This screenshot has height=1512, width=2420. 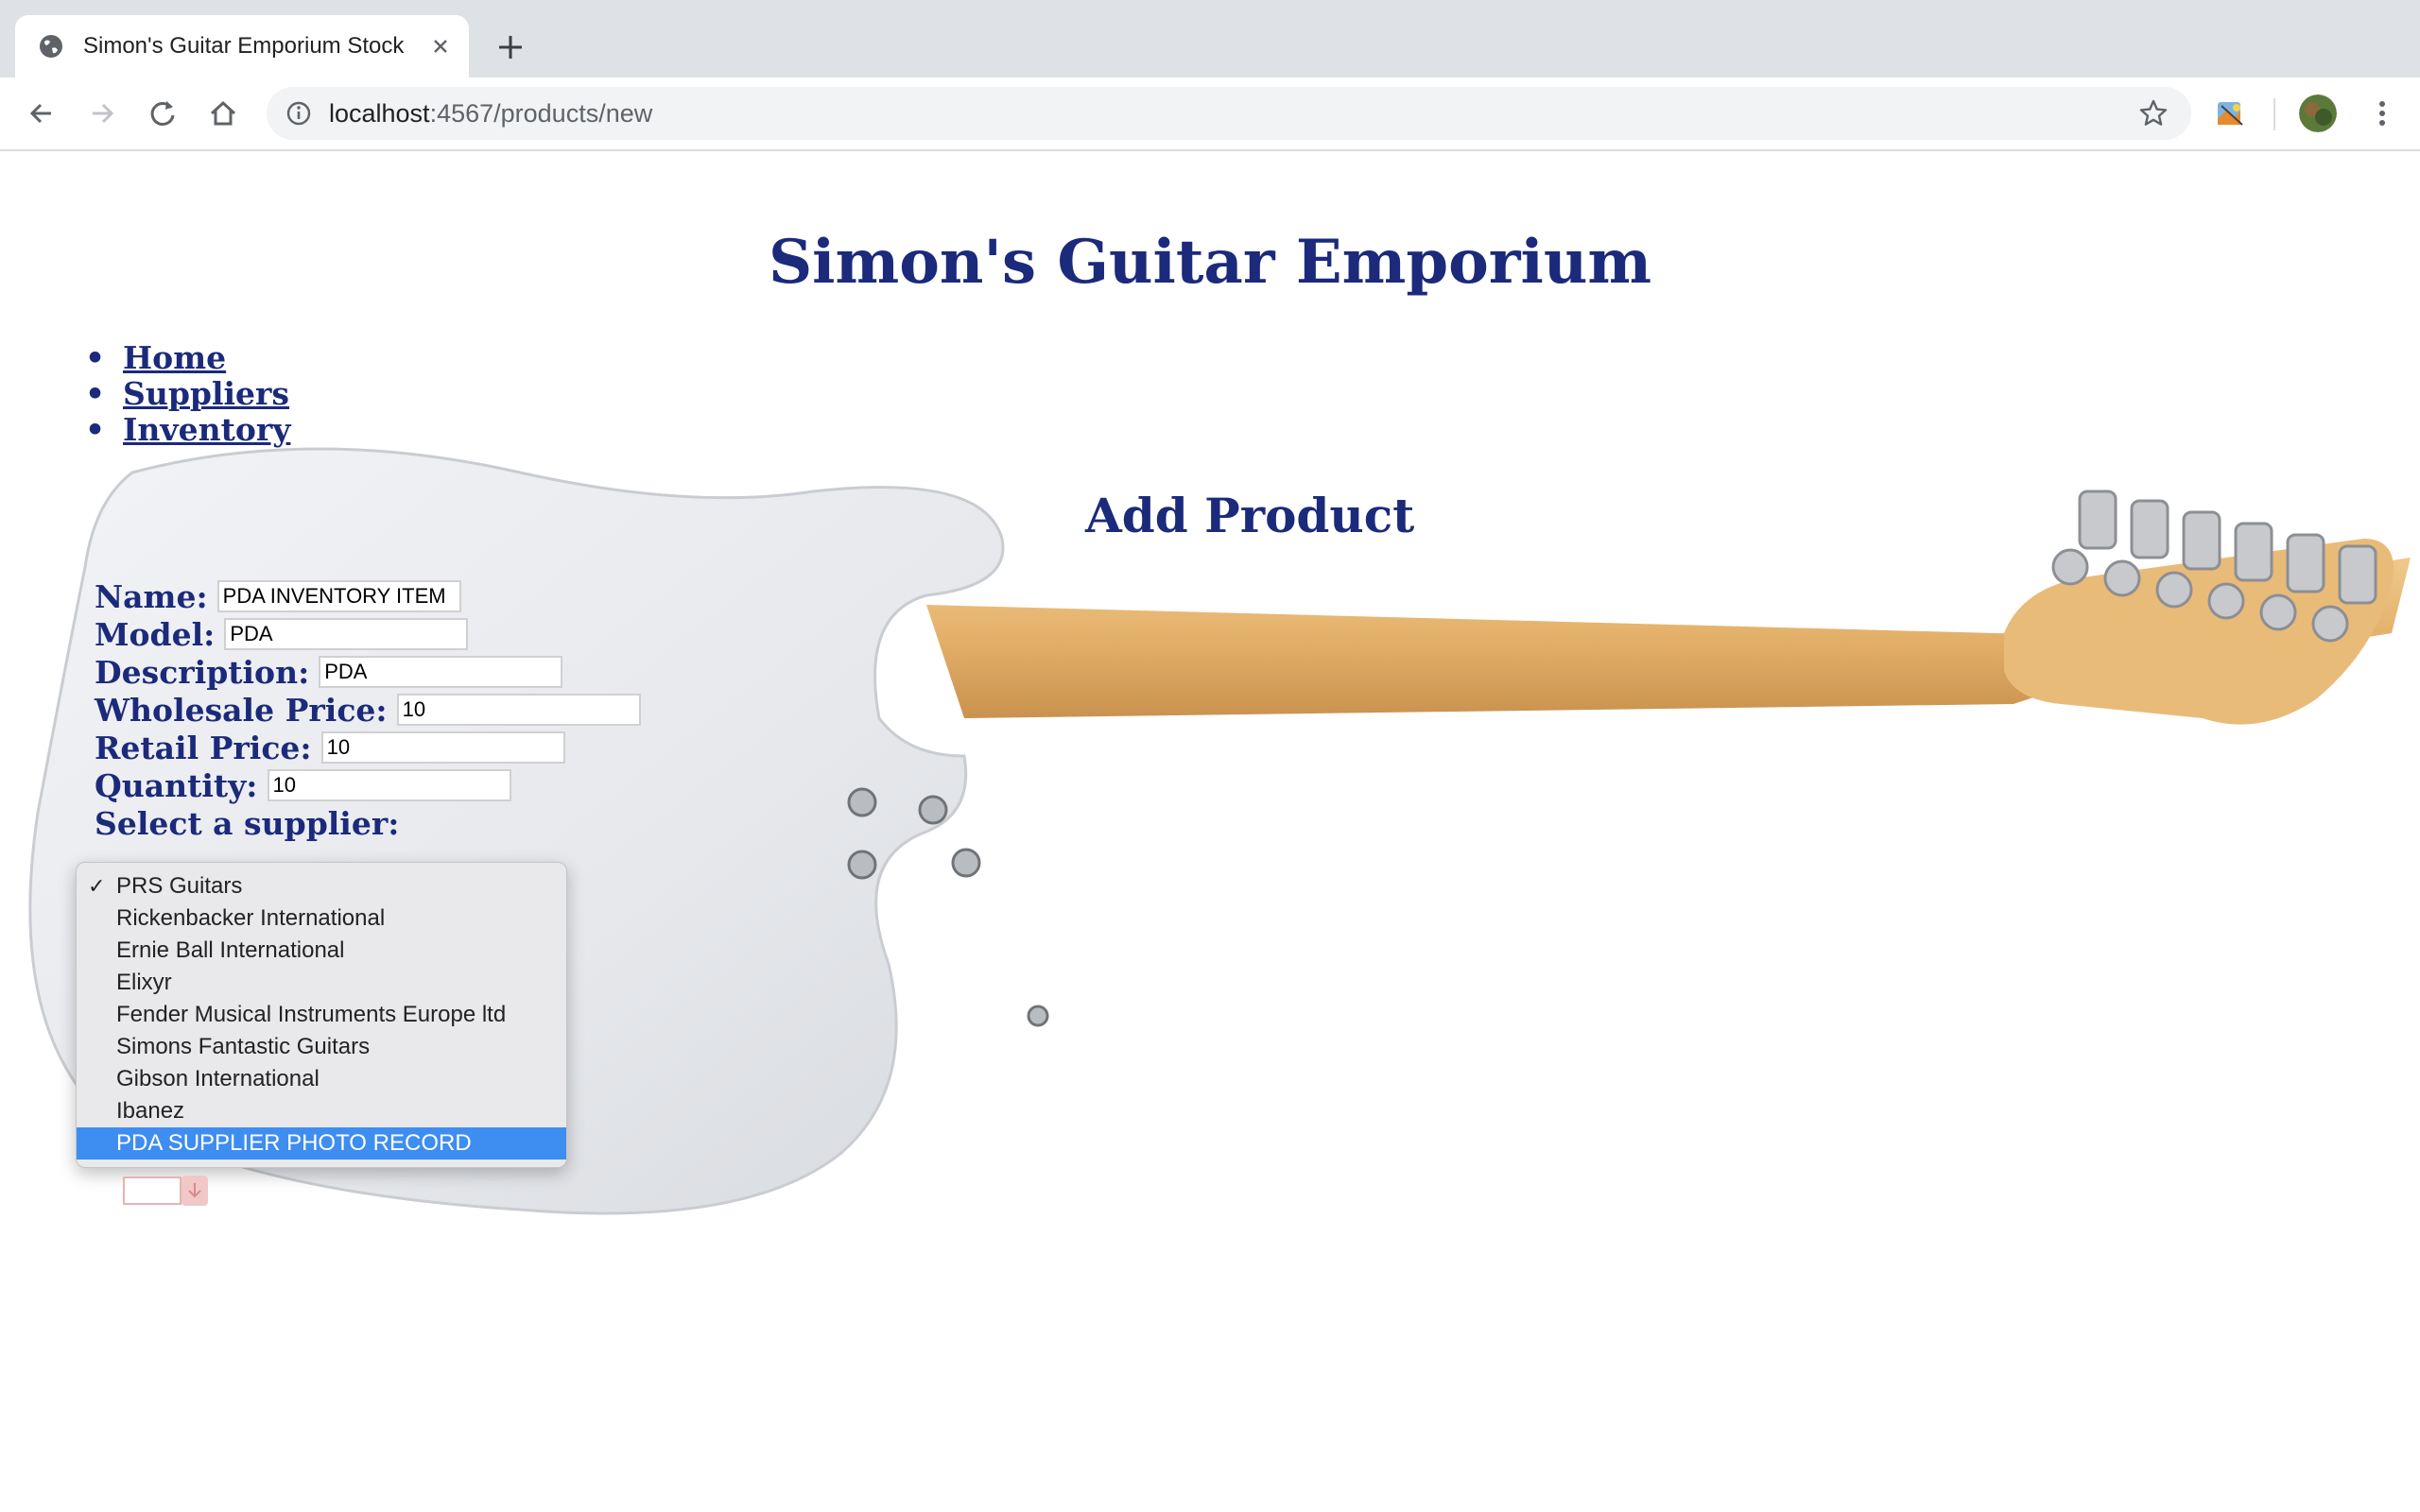 I want to click on wholesale-price-input, so click(x=518, y=710).